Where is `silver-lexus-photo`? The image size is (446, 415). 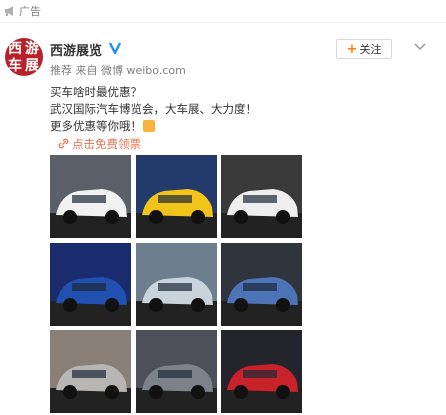
silver-lexus-photo is located at coordinates (90, 371).